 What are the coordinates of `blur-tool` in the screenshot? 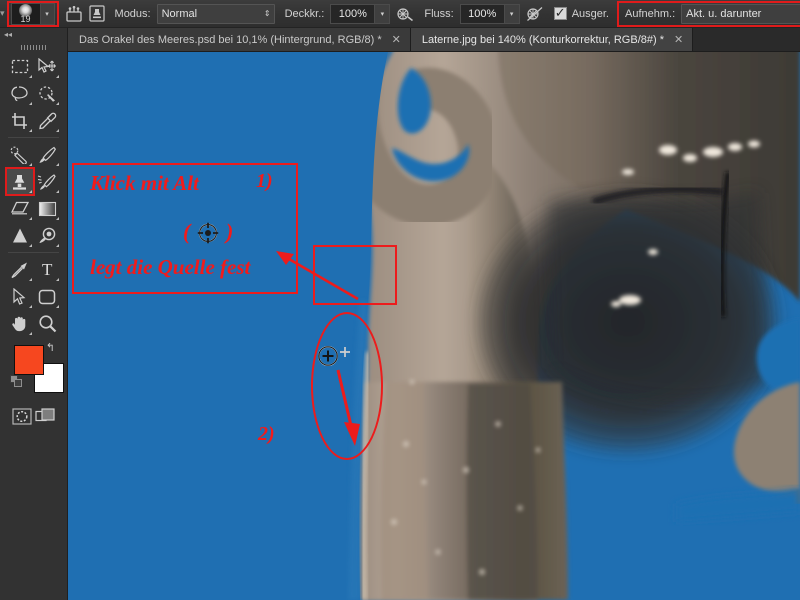 It's located at (20, 235).